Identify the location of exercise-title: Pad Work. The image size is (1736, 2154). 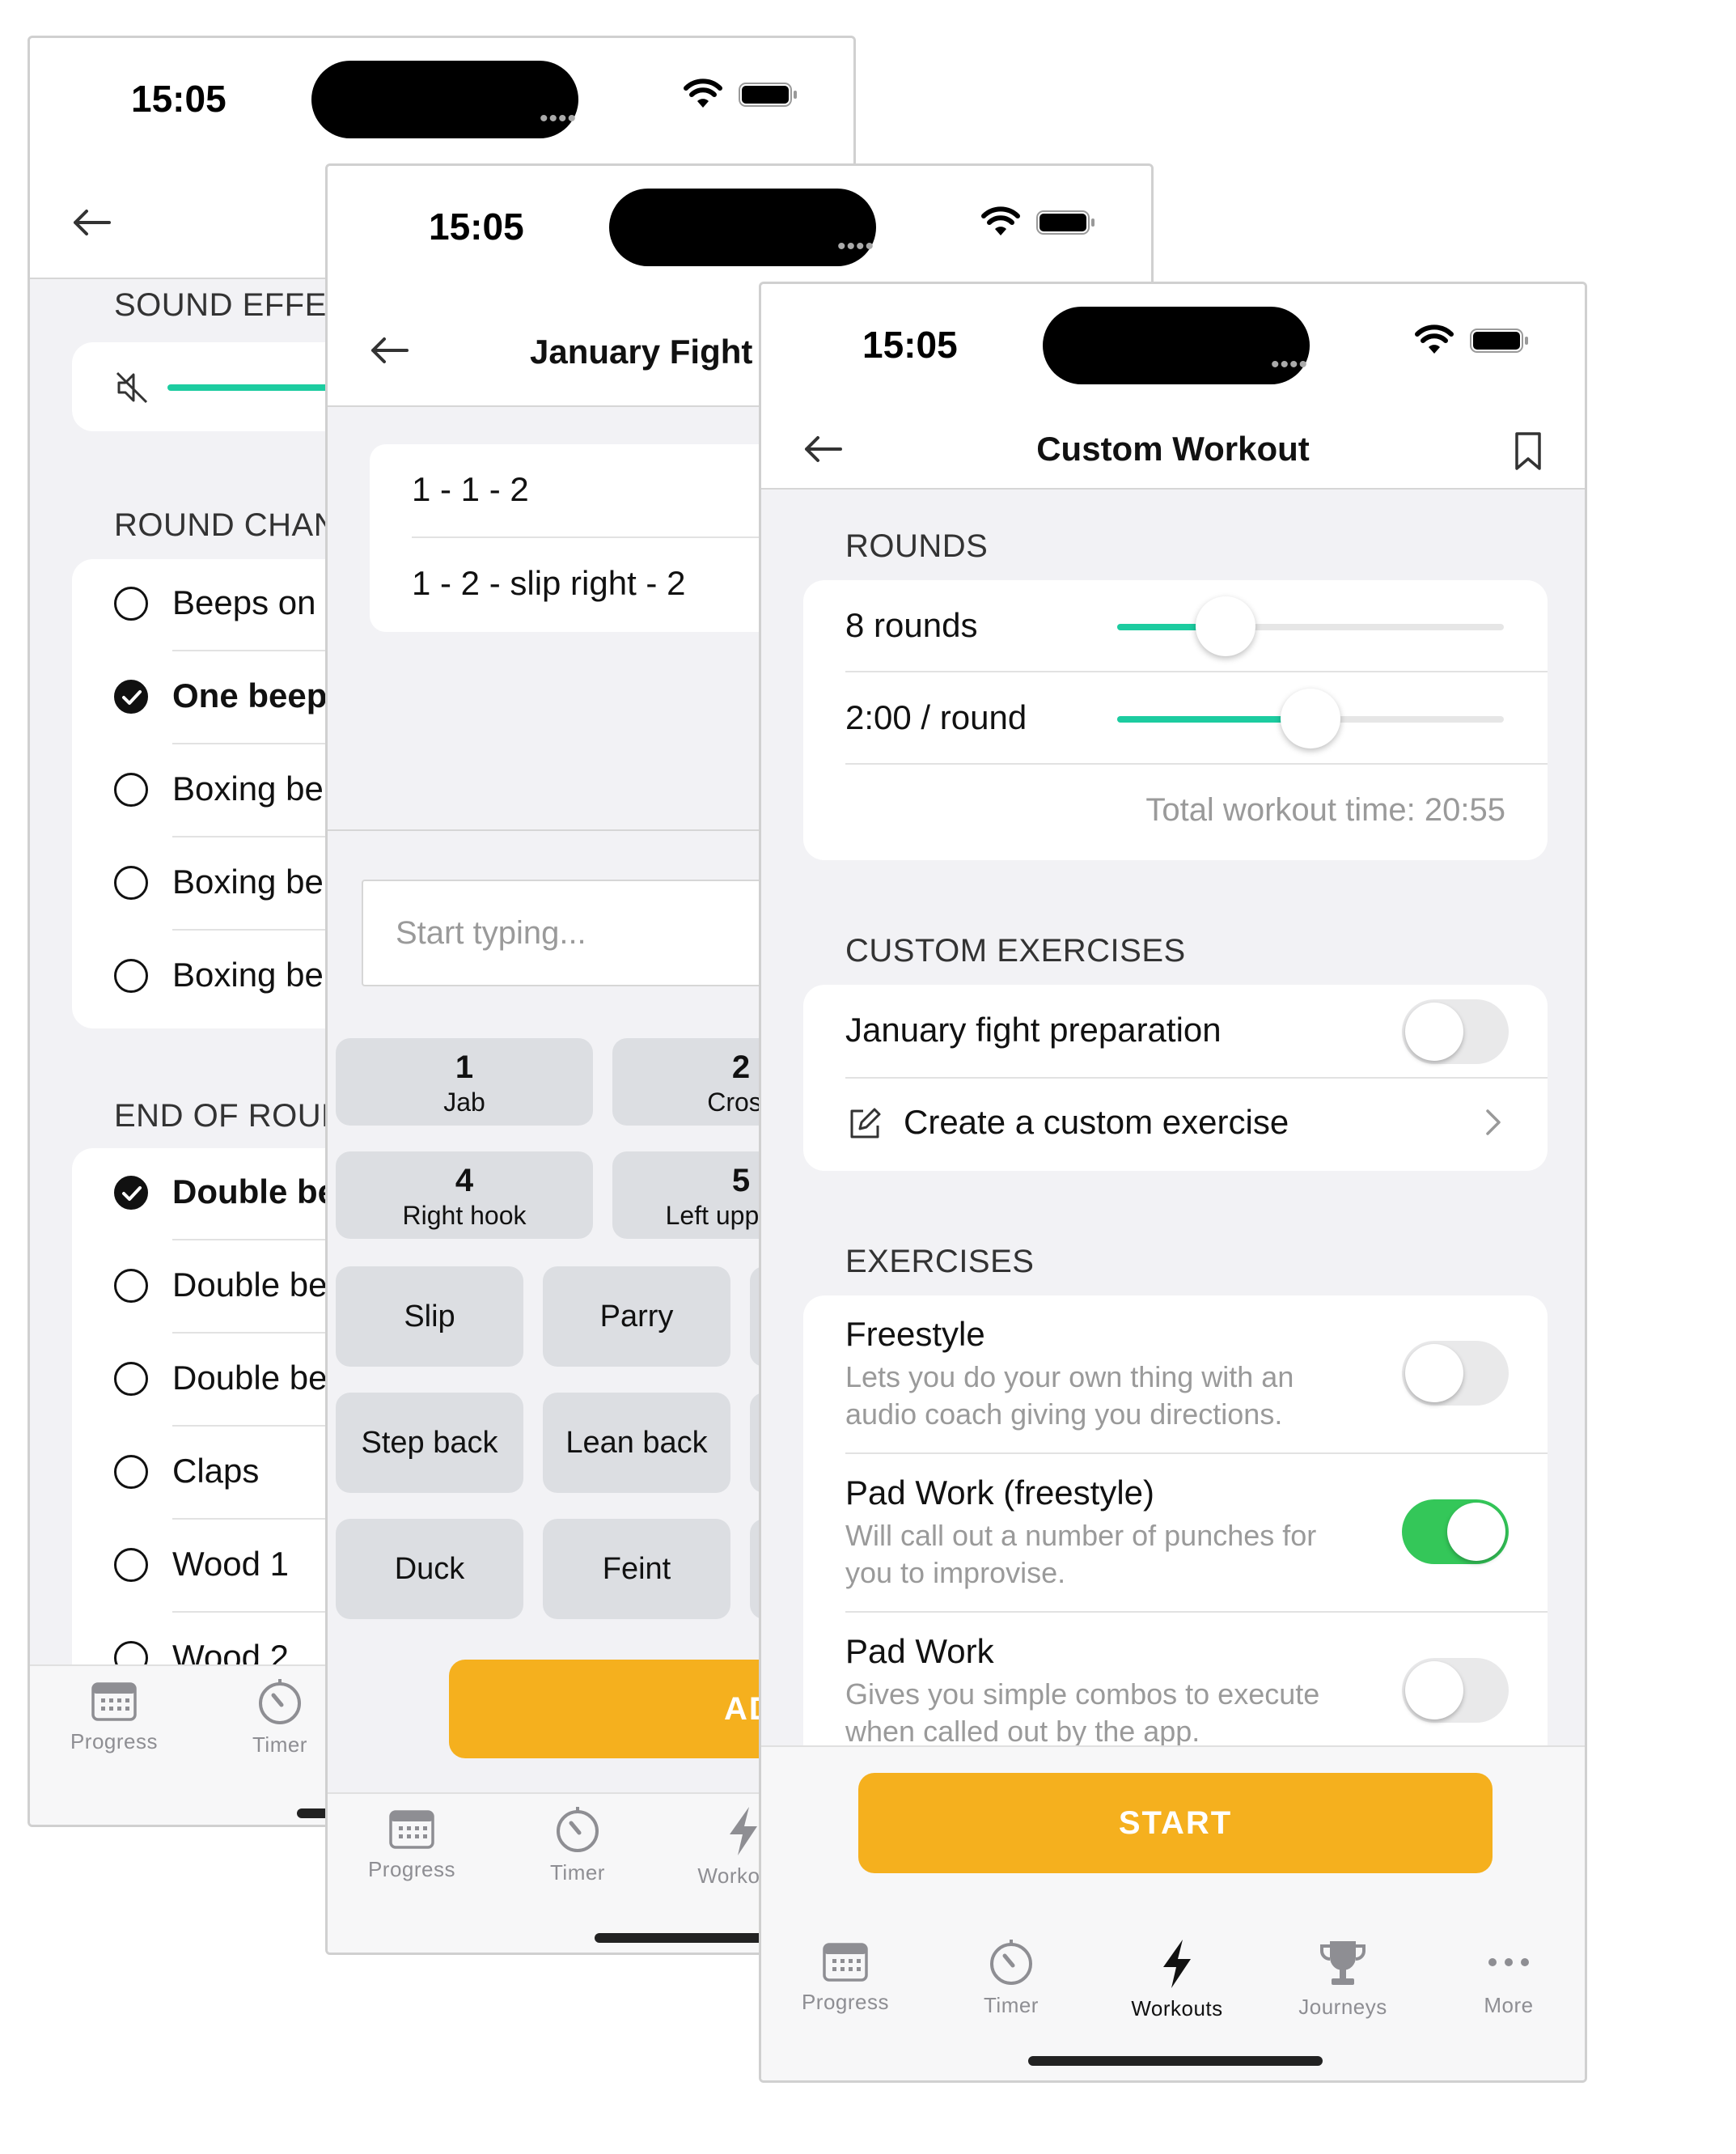
(920, 1651).